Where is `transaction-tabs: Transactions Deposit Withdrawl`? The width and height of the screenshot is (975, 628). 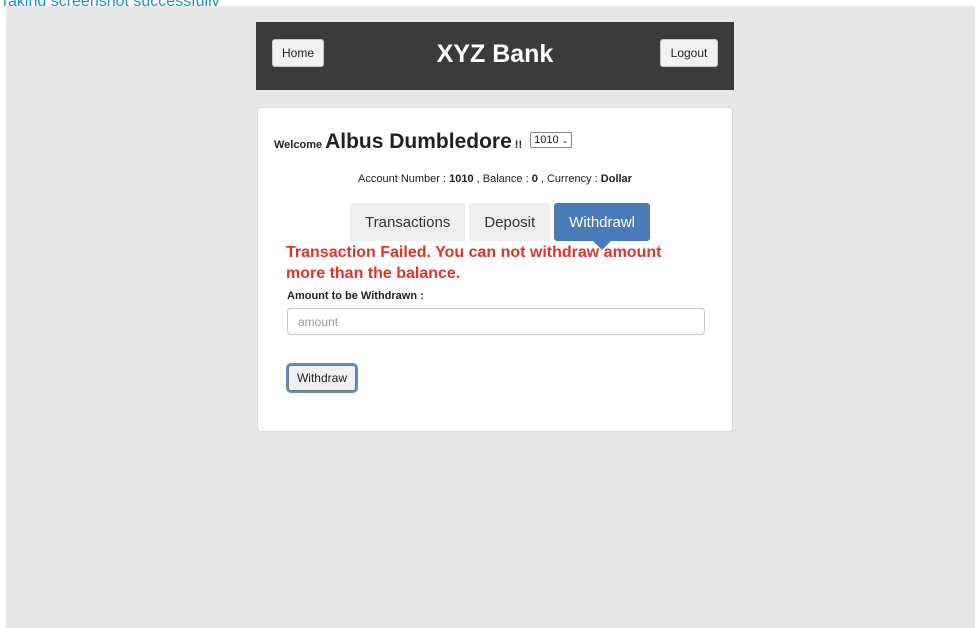
transaction-tabs: Transactions Deposit Withdrawl is located at coordinates (500, 226).